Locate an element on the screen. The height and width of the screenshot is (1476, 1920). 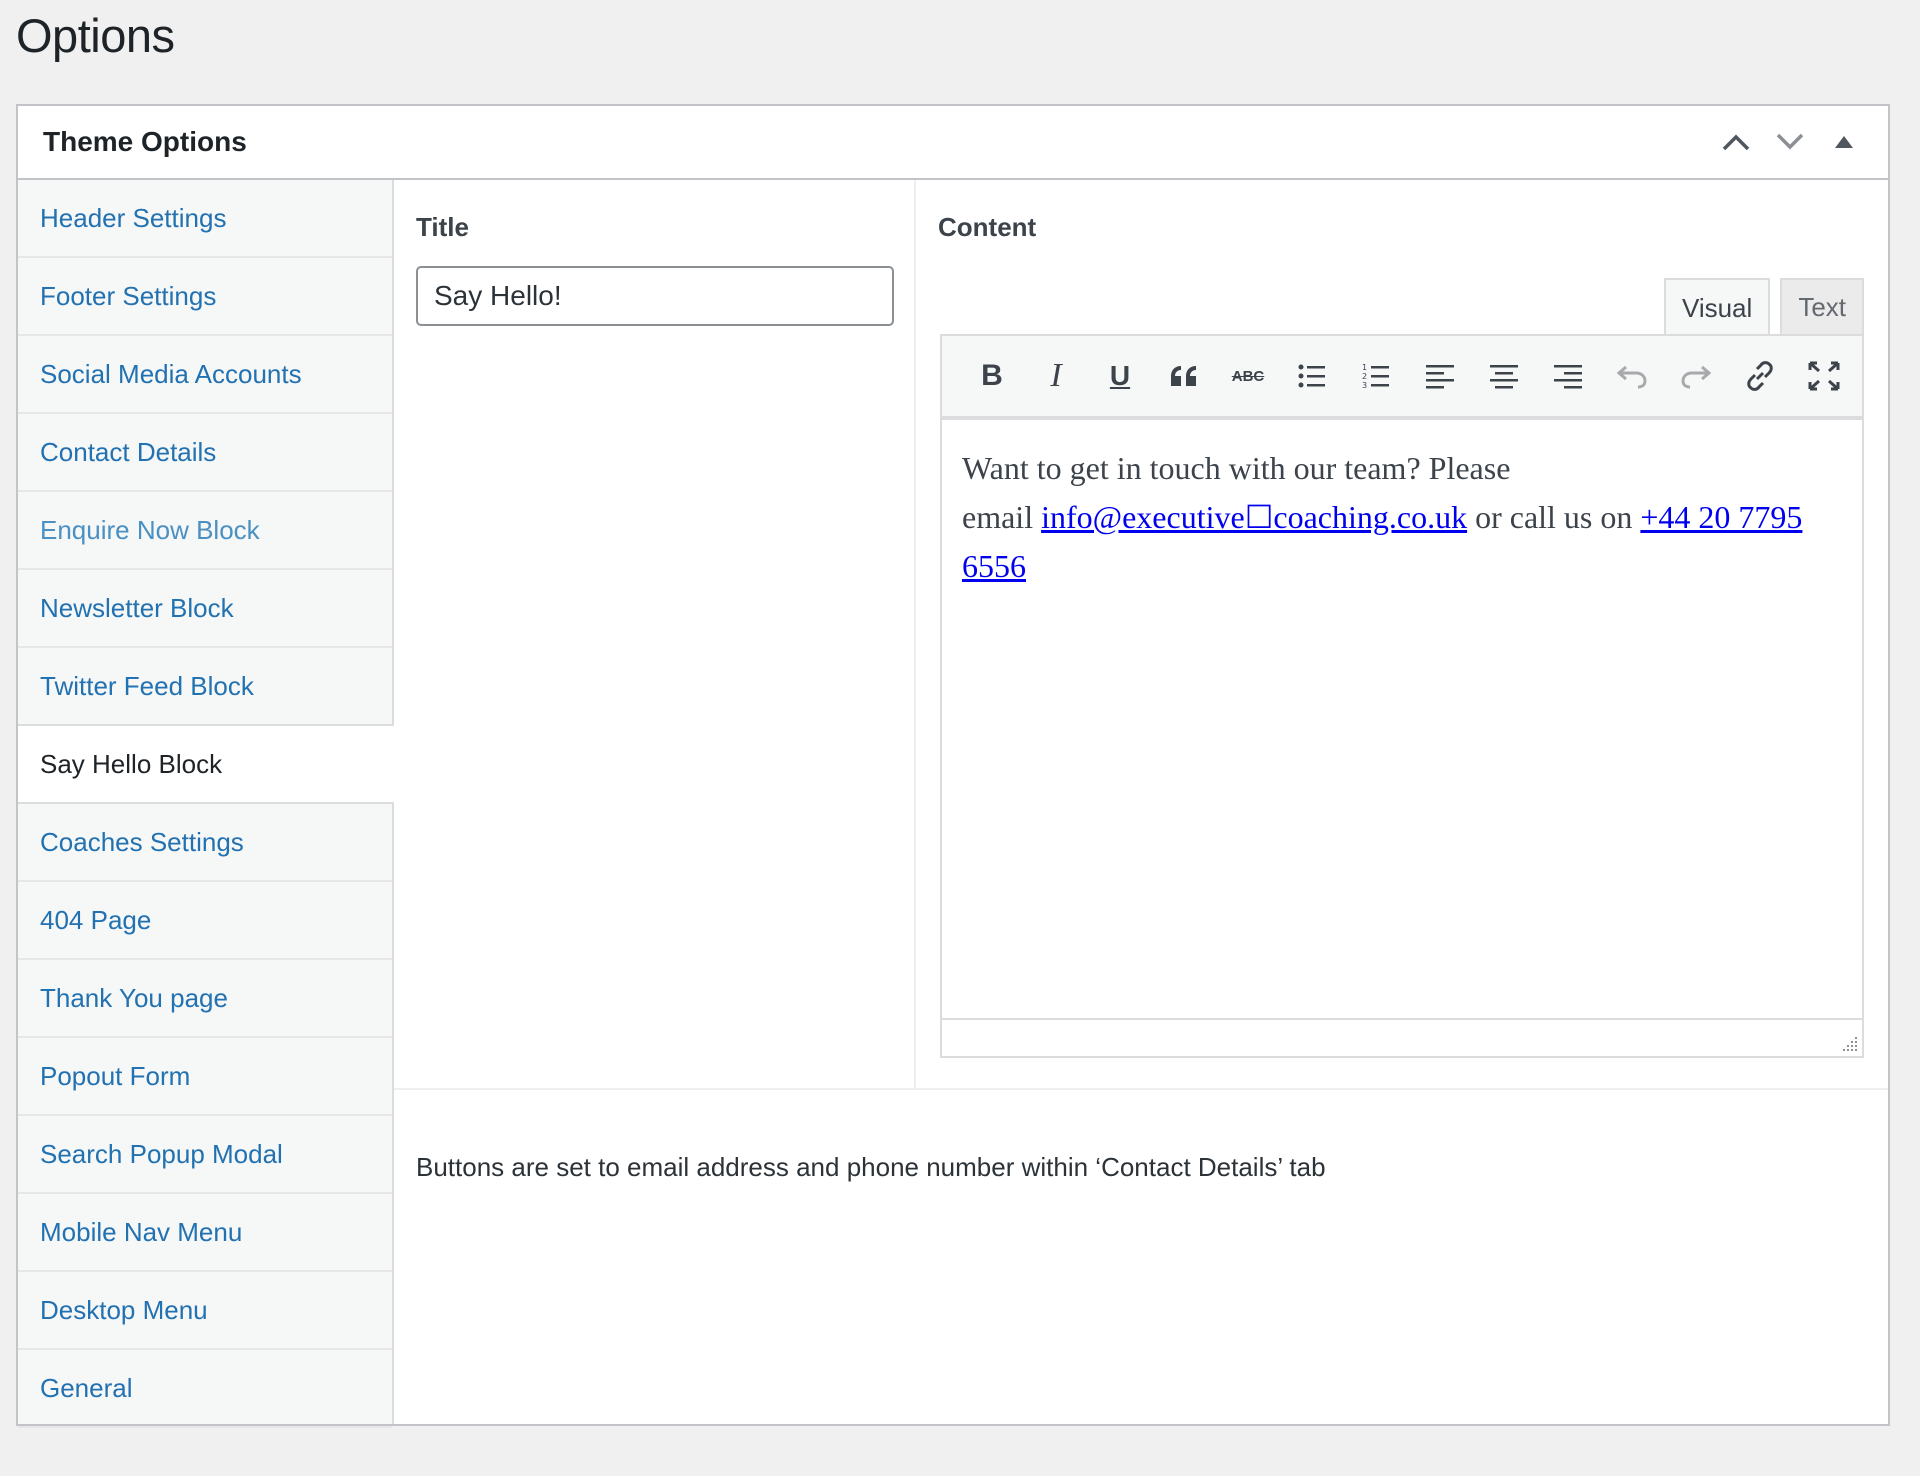
sidebar-item-contact-details: Contact Details is located at coordinates (205, 453).